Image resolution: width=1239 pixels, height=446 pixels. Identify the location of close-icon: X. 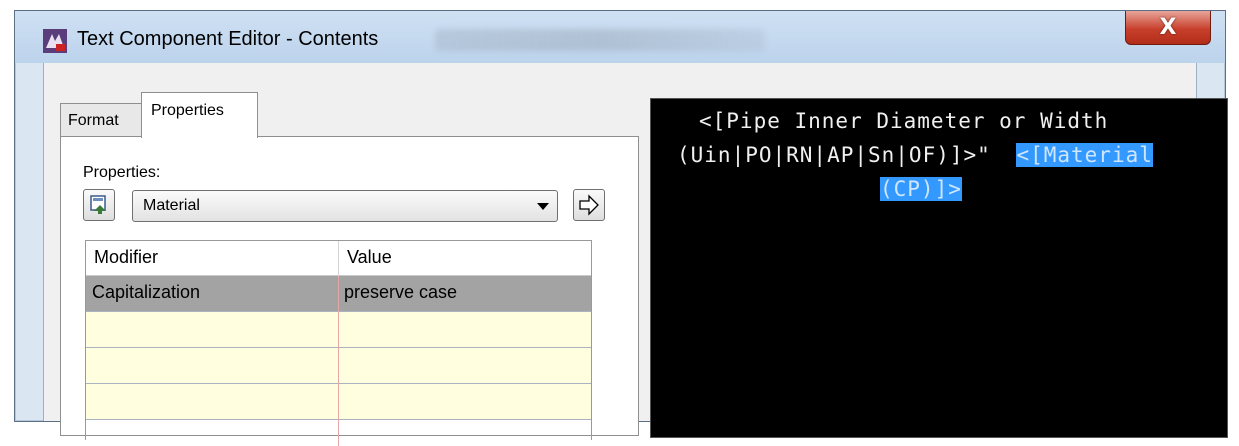
(1168, 27).